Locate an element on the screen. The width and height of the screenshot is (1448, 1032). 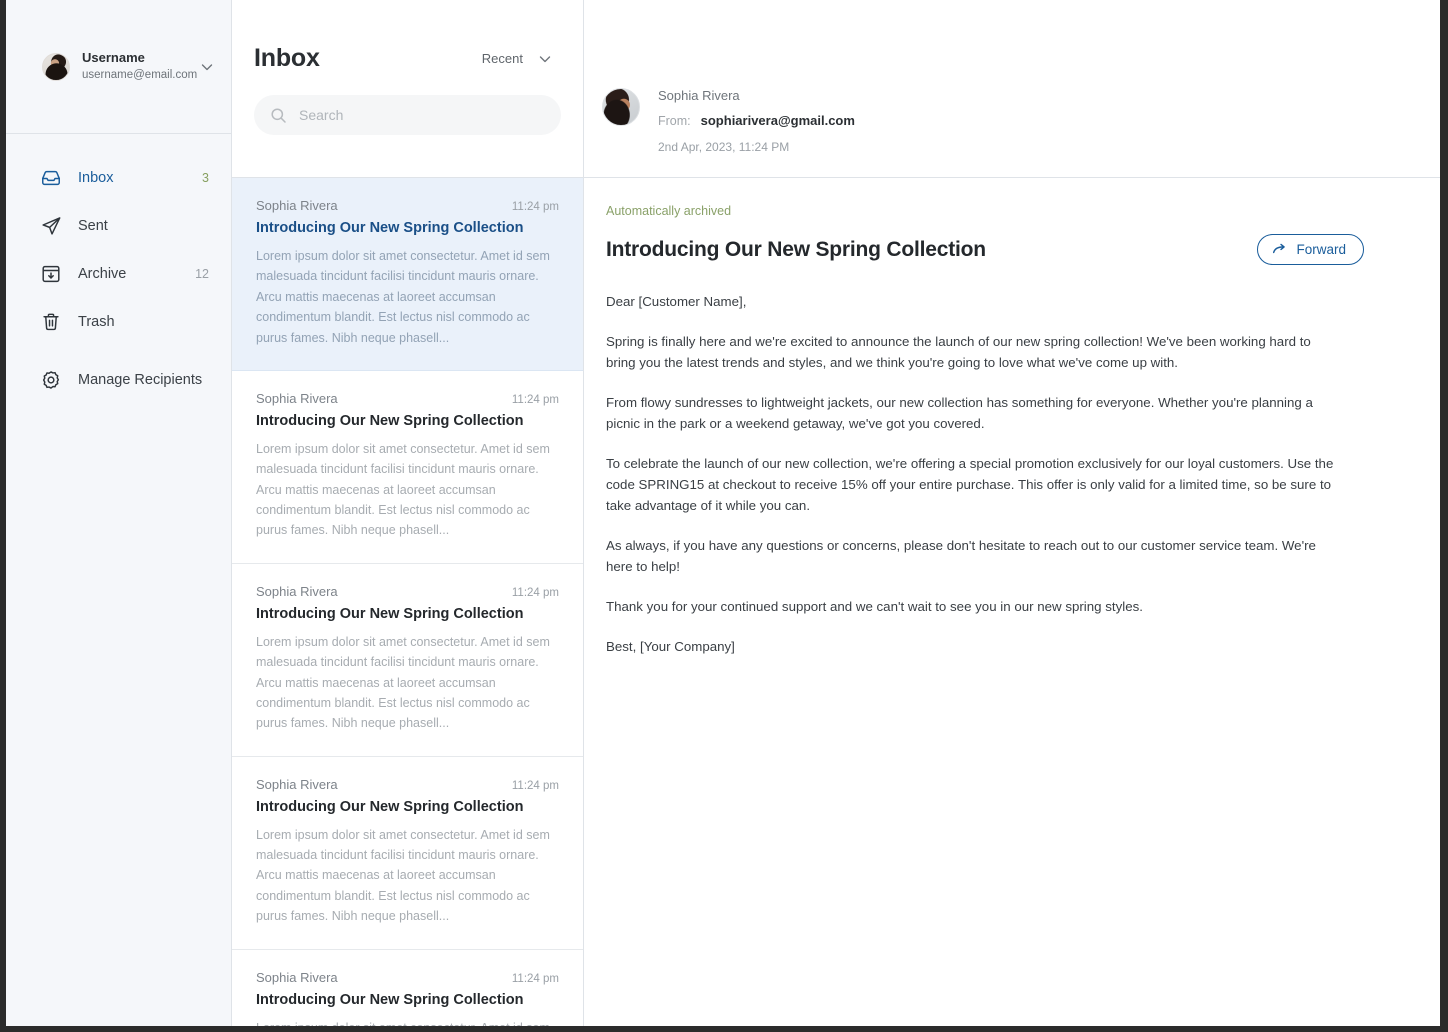
gear-icon is located at coordinates (51, 380).